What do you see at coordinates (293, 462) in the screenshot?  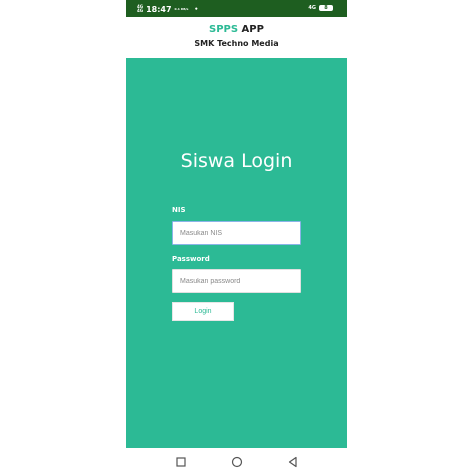 I see `back-icon` at bounding box center [293, 462].